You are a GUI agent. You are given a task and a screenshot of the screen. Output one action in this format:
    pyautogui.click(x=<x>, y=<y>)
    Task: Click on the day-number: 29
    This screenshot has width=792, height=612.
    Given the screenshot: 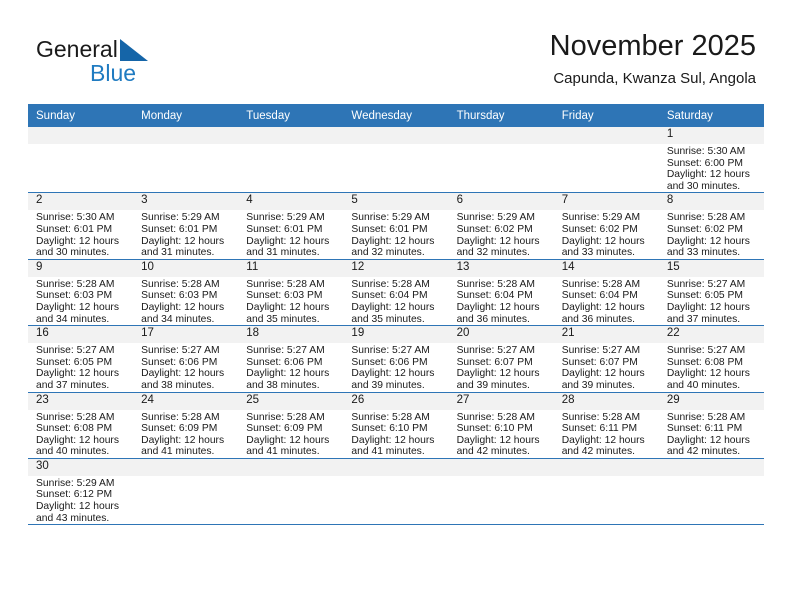 What is the action you would take?
    pyautogui.click(x=711, y=401)
    